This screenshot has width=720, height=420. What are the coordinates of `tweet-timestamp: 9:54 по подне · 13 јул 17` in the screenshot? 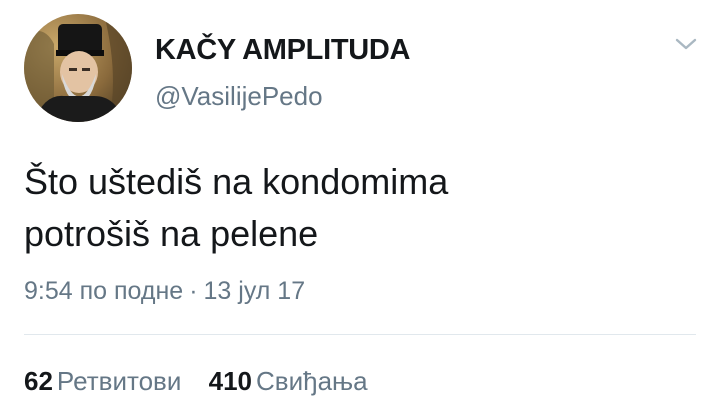 It's located at (164, 291).